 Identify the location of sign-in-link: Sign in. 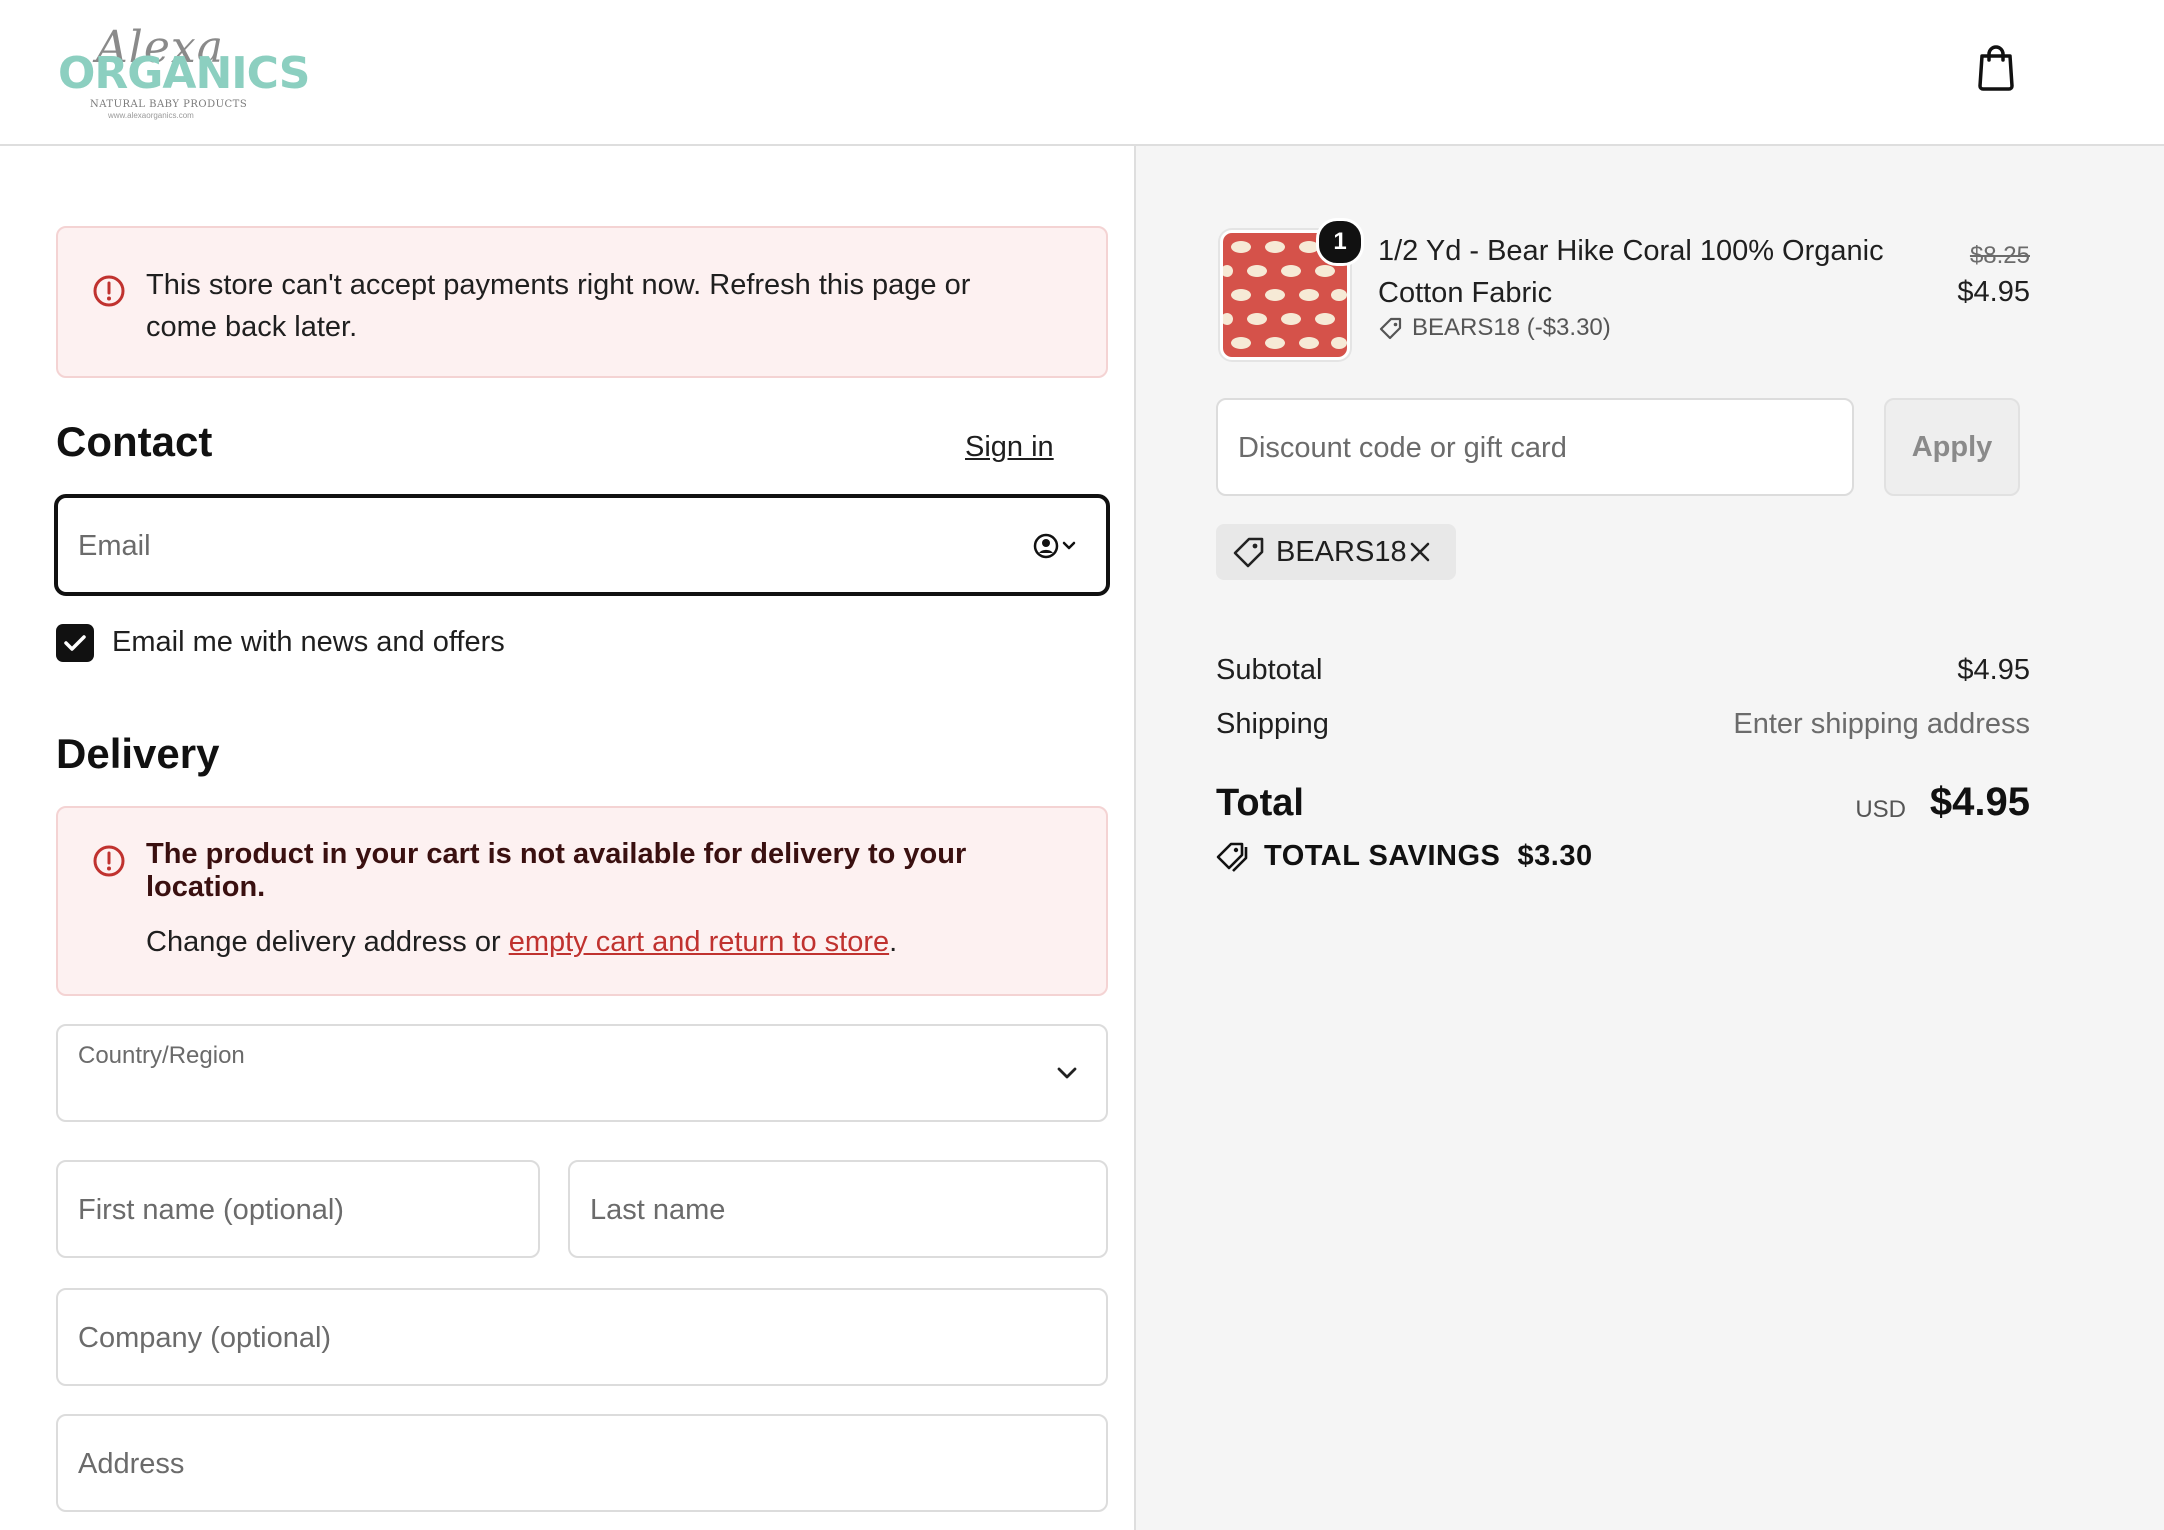
(1009, 447).